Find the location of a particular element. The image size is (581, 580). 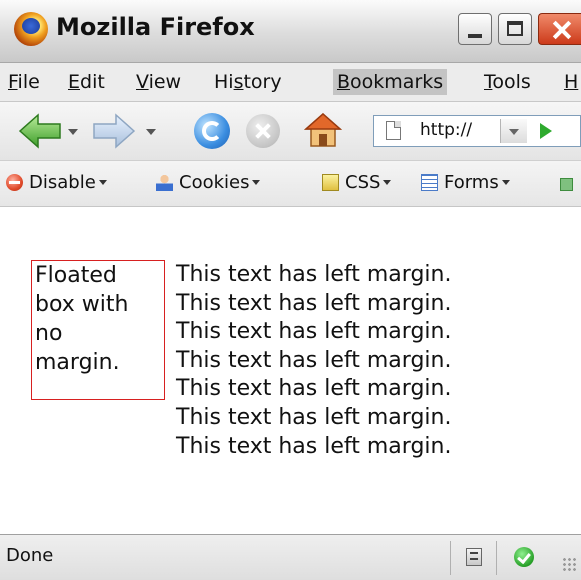

minimize-button is located at coordinates (475, 29).